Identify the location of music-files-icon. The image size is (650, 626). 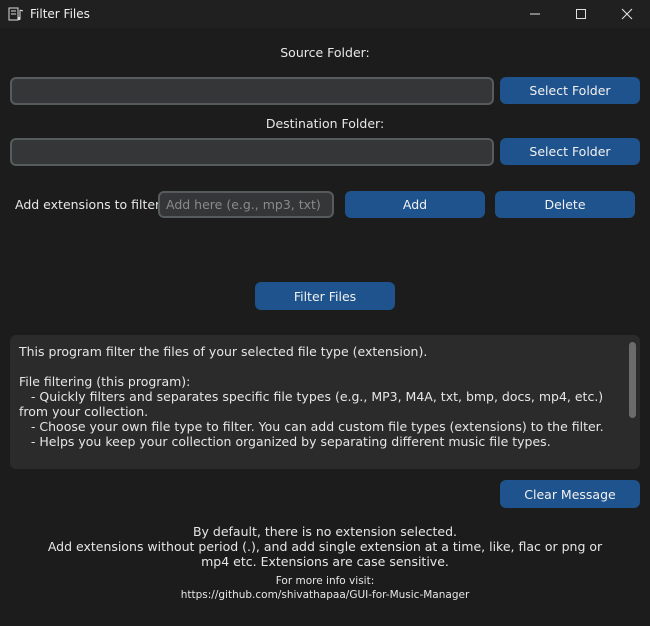
(16, 14).